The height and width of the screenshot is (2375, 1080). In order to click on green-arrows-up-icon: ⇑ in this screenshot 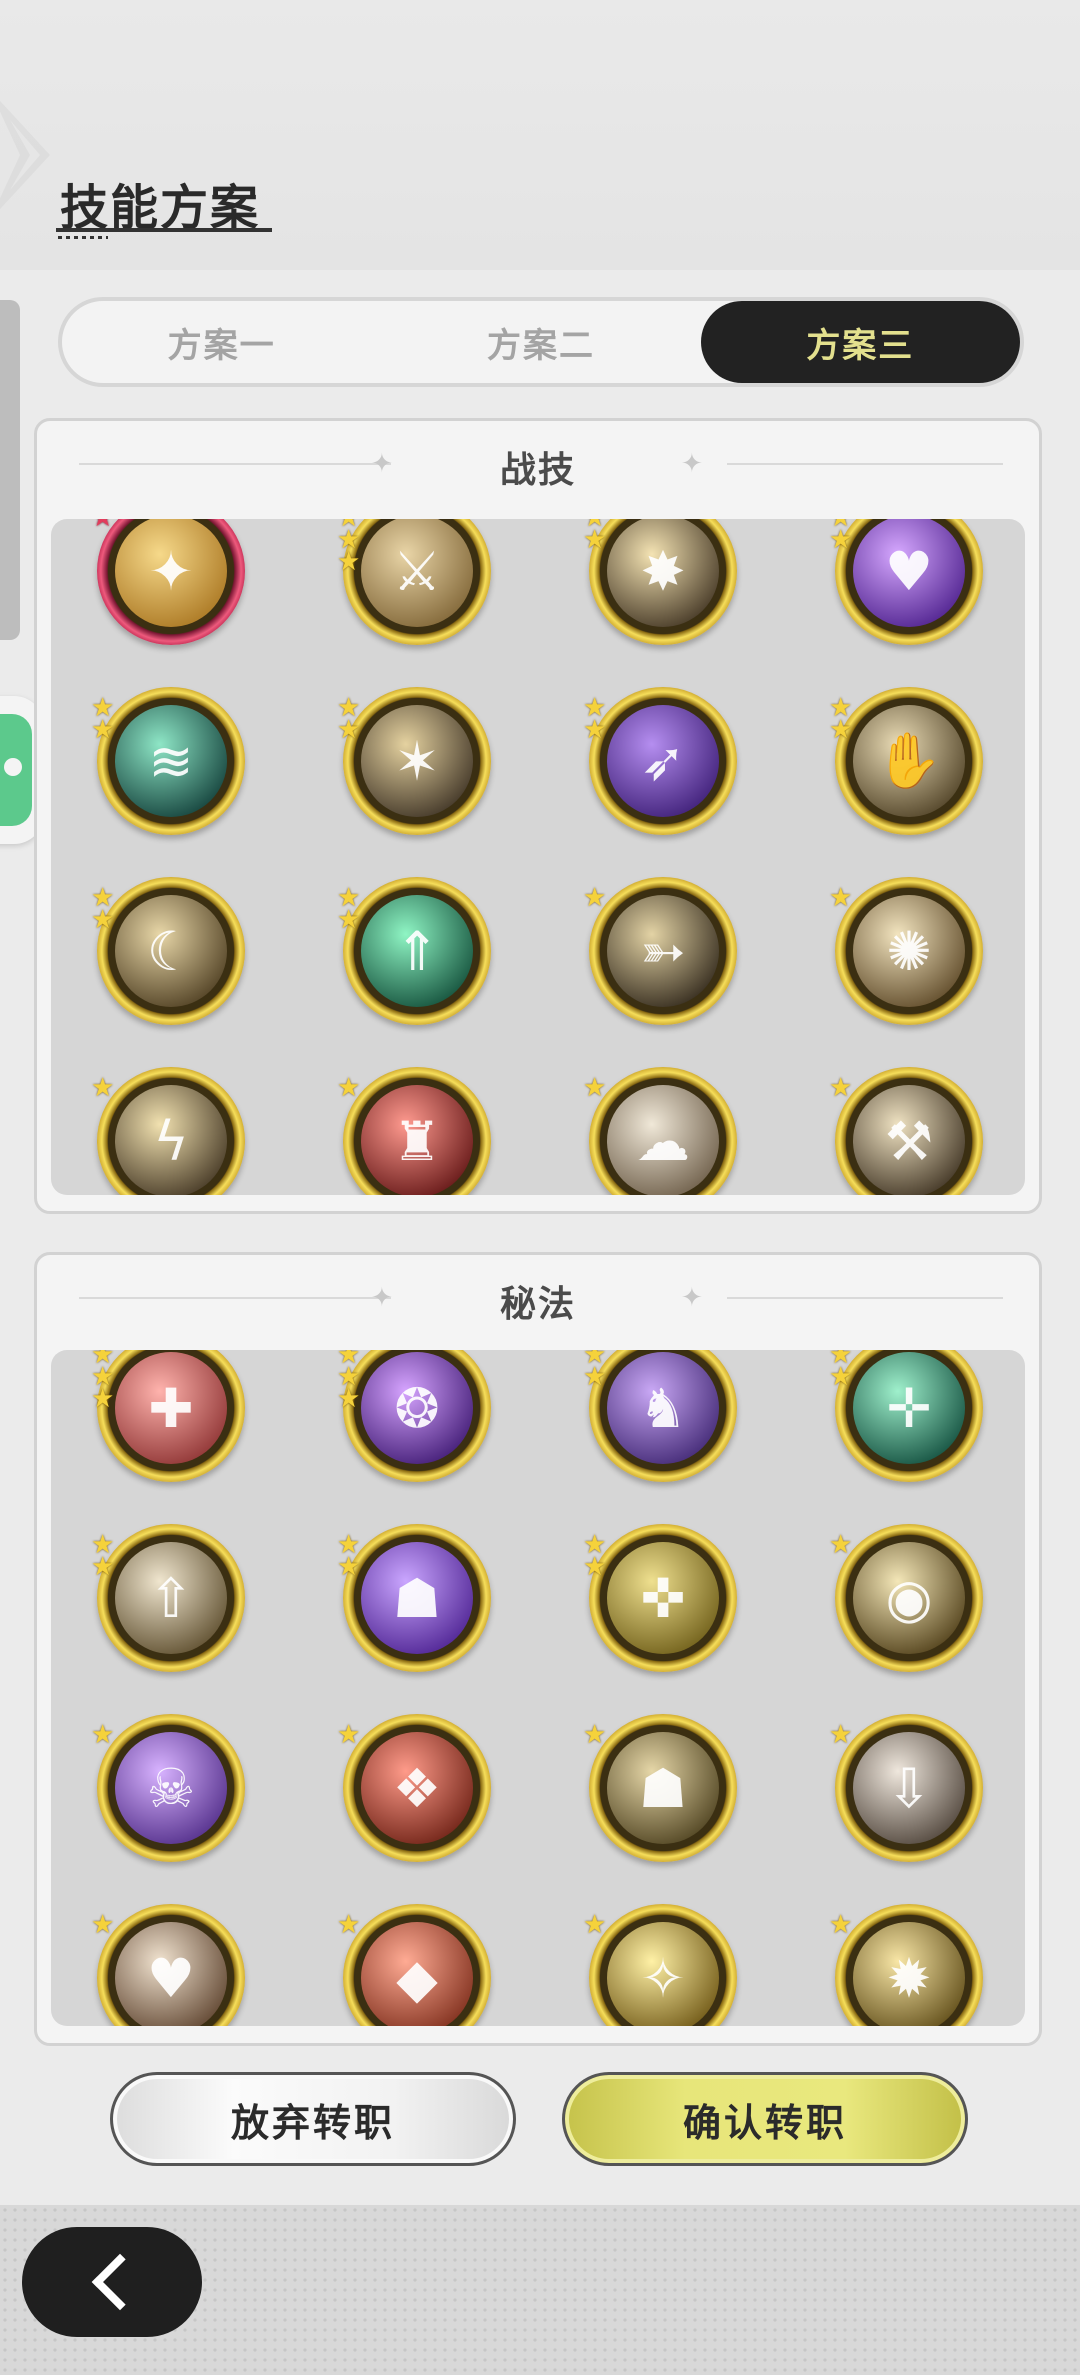, I will do `click(417, 951)`.